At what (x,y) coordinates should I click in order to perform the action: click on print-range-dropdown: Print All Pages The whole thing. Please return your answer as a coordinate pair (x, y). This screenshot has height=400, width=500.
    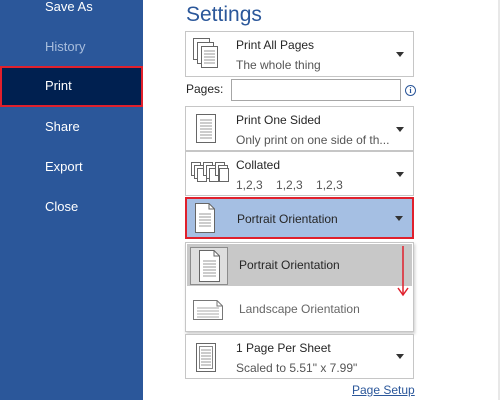
    Looking at the image, I should click on (299, 54).